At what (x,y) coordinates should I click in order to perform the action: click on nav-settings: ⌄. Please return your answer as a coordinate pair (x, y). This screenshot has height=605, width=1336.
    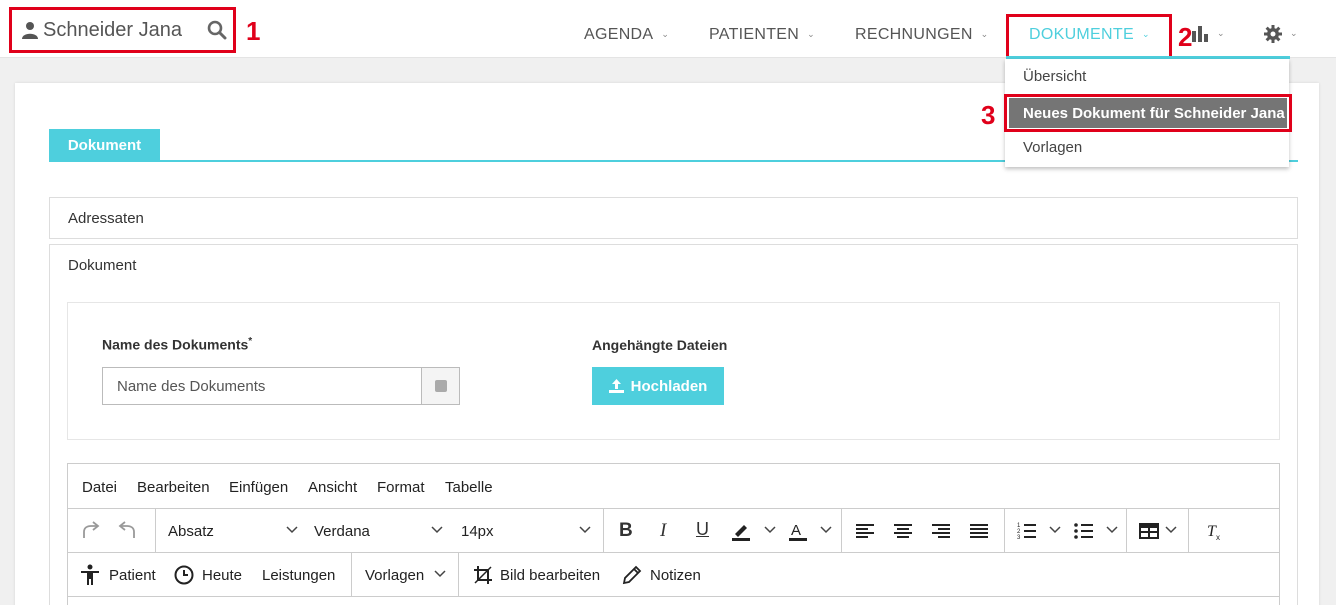
    Looking at the image, I should click on (1281, 34).